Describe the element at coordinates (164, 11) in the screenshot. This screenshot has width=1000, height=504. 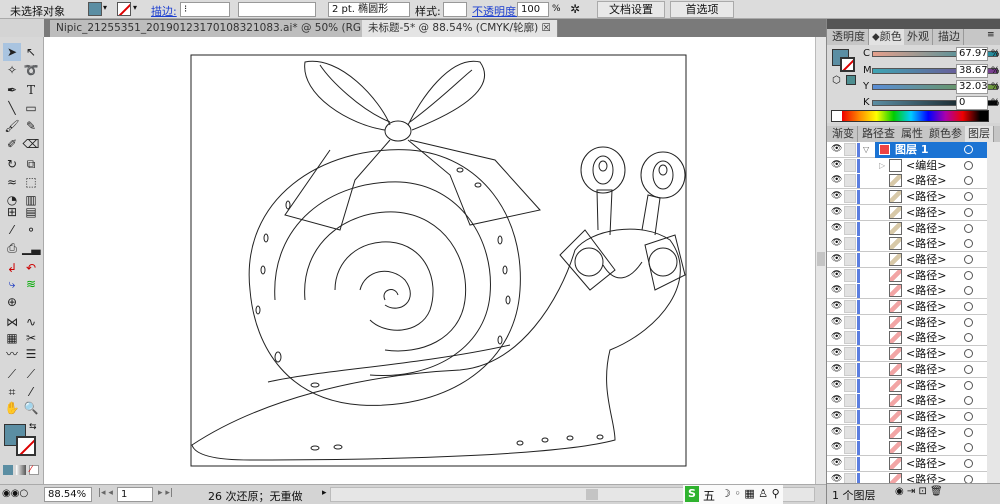
I see `stroke-link: 描边:` at that location.